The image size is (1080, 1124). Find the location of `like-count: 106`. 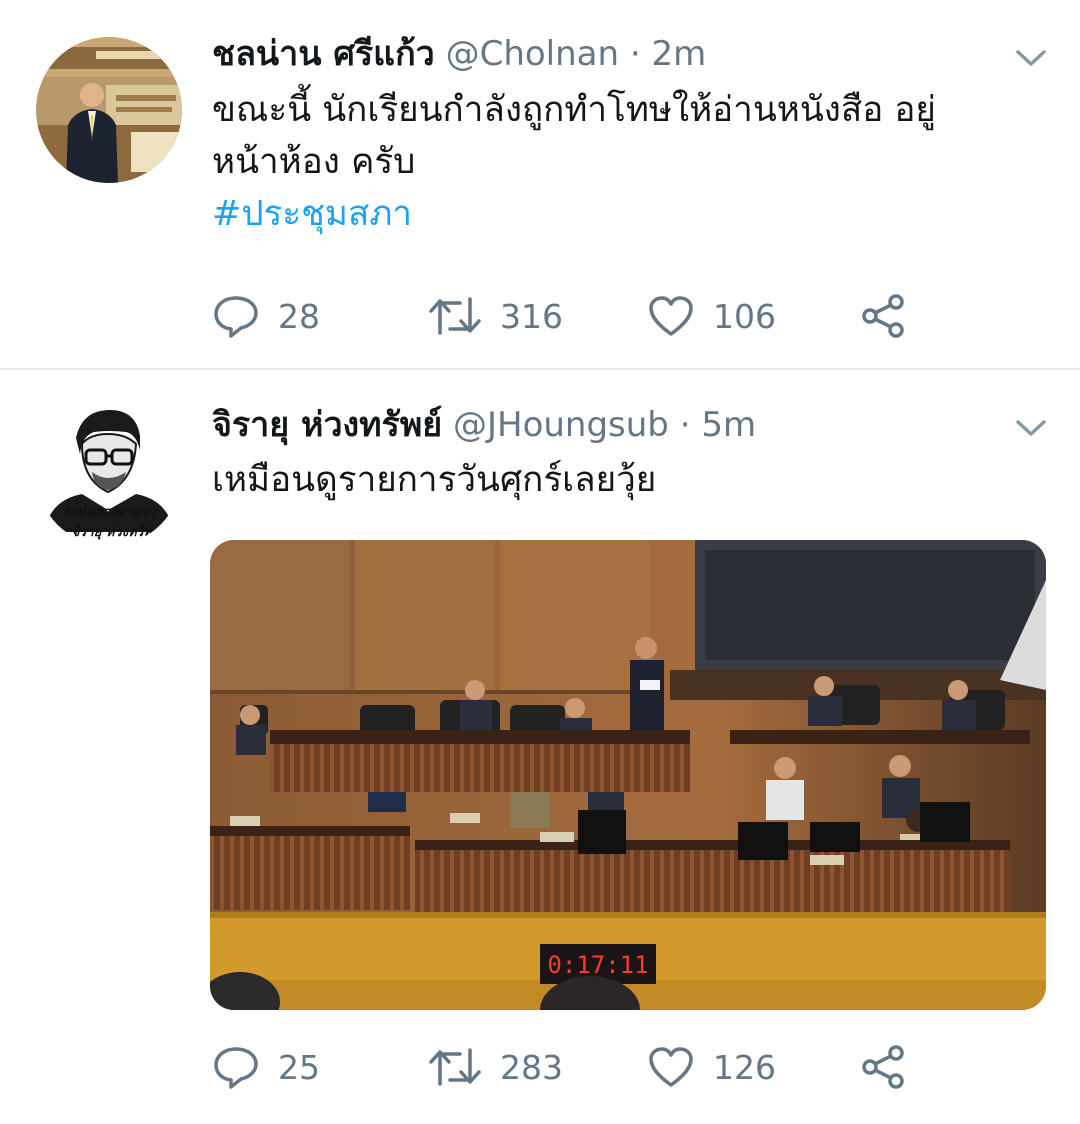

like-count: 106 is located at coordinates (744, 316).